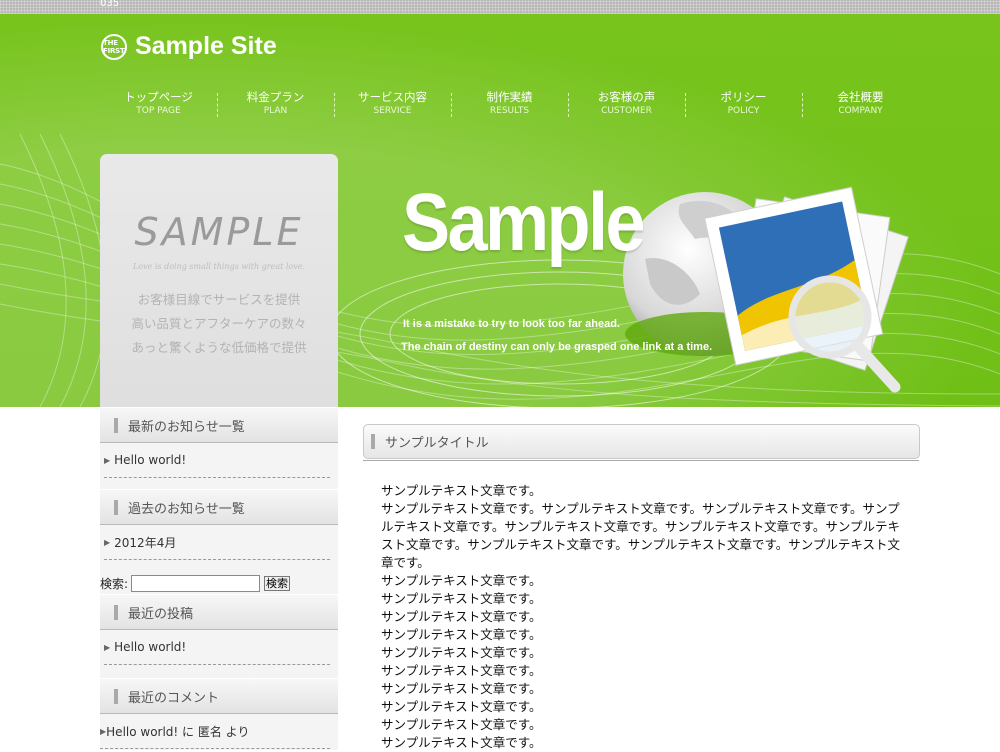 The width and height of the screenshot is (1000, 752). I want to click on recent-comment-item: ▶ Hello world! に 匿名 より, so click(215, 731).